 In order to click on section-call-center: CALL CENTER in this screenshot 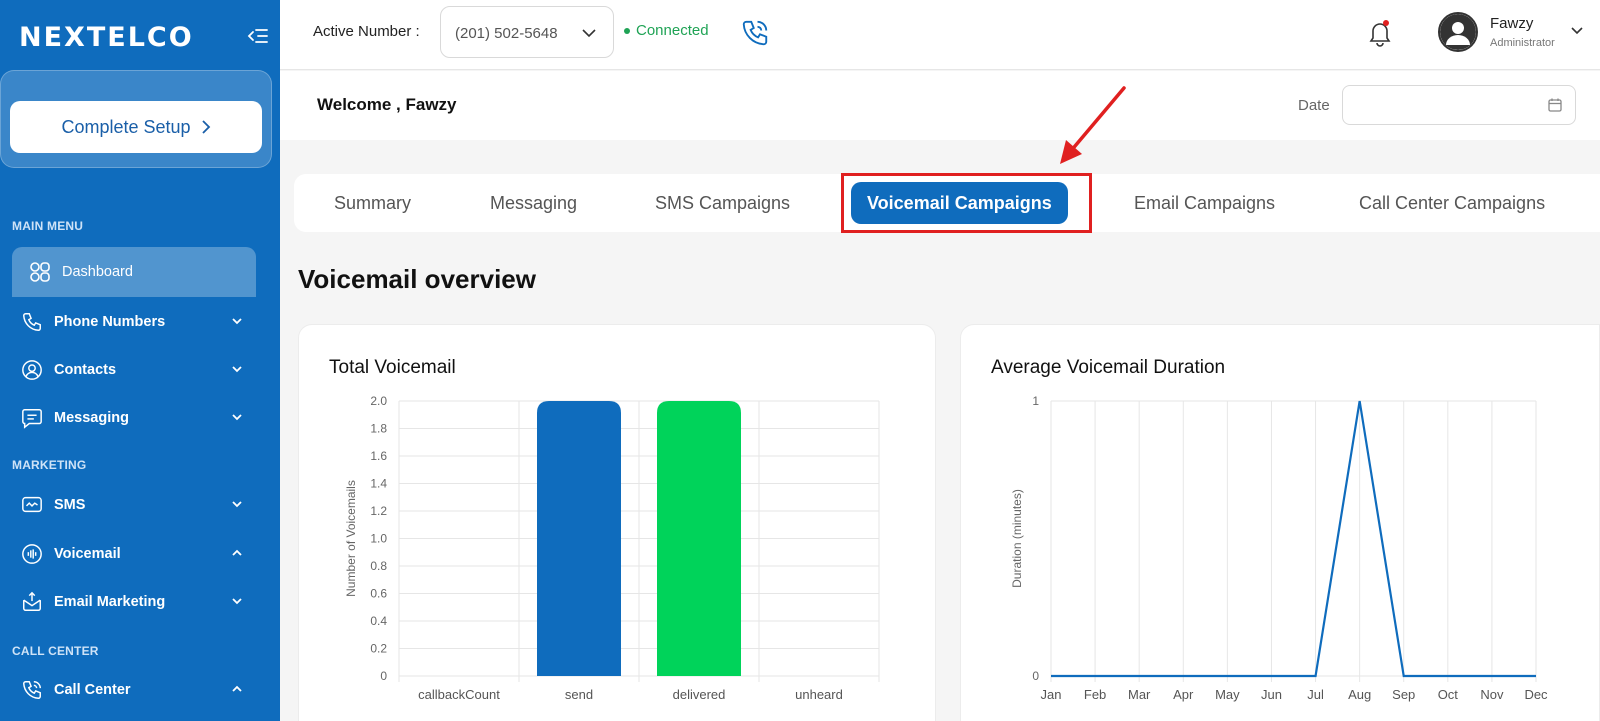, I will do `click(55, 651)`.